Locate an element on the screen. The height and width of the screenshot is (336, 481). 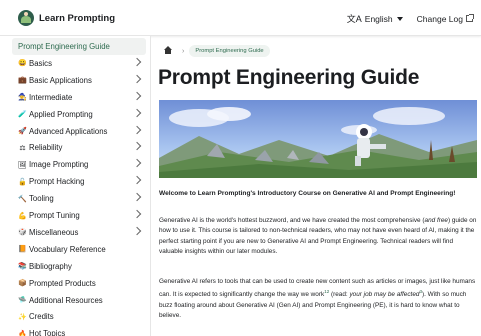
sidebar-item: 🖼 Image Prompting is located at coordinates (79, 164).